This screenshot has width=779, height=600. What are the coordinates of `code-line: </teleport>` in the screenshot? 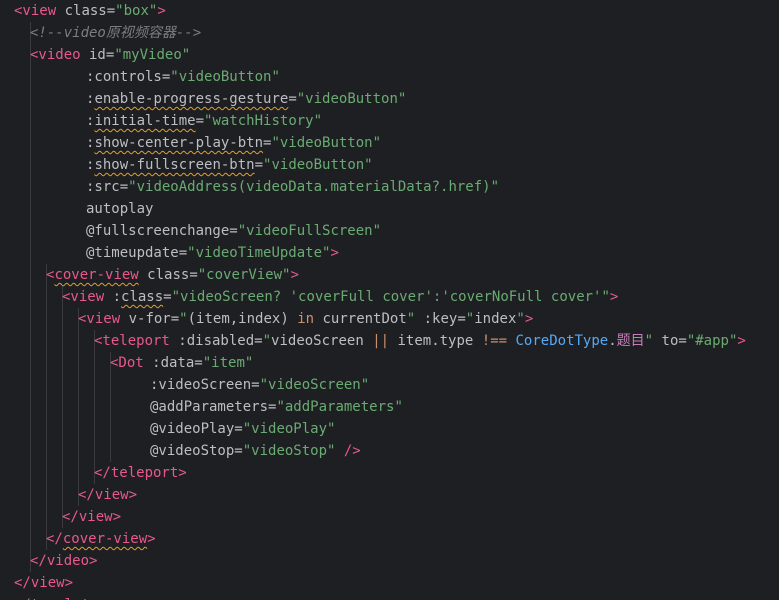 It's located at (140, 473).